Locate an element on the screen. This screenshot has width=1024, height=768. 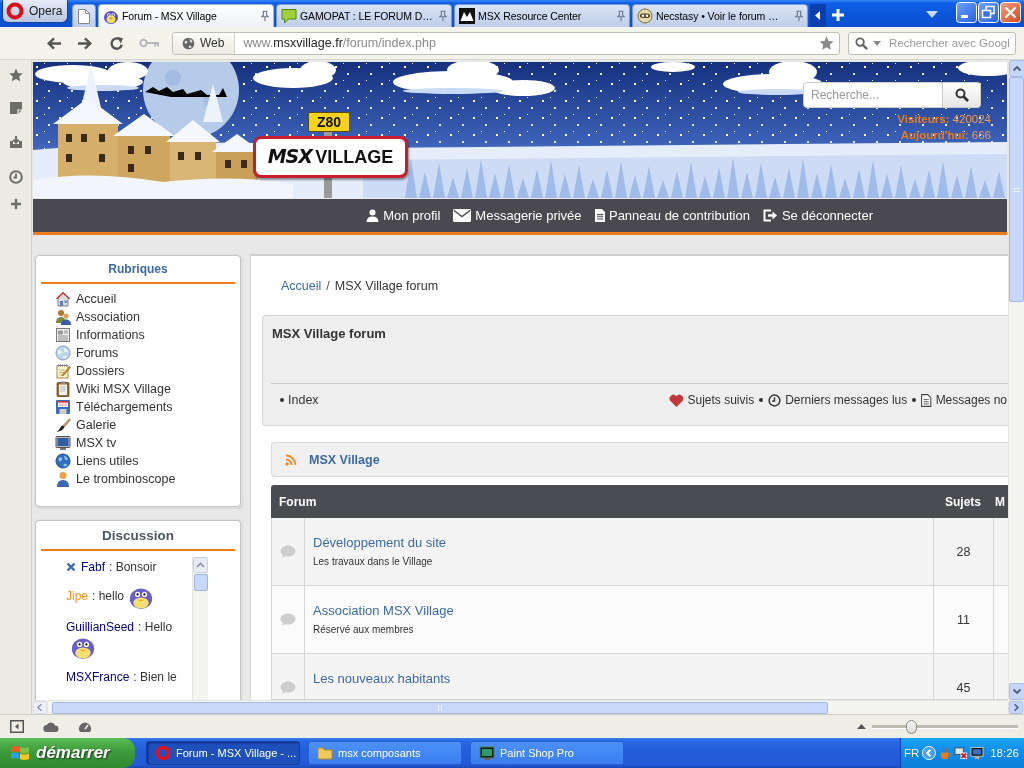
search-button is located at coordinates (962, 95).